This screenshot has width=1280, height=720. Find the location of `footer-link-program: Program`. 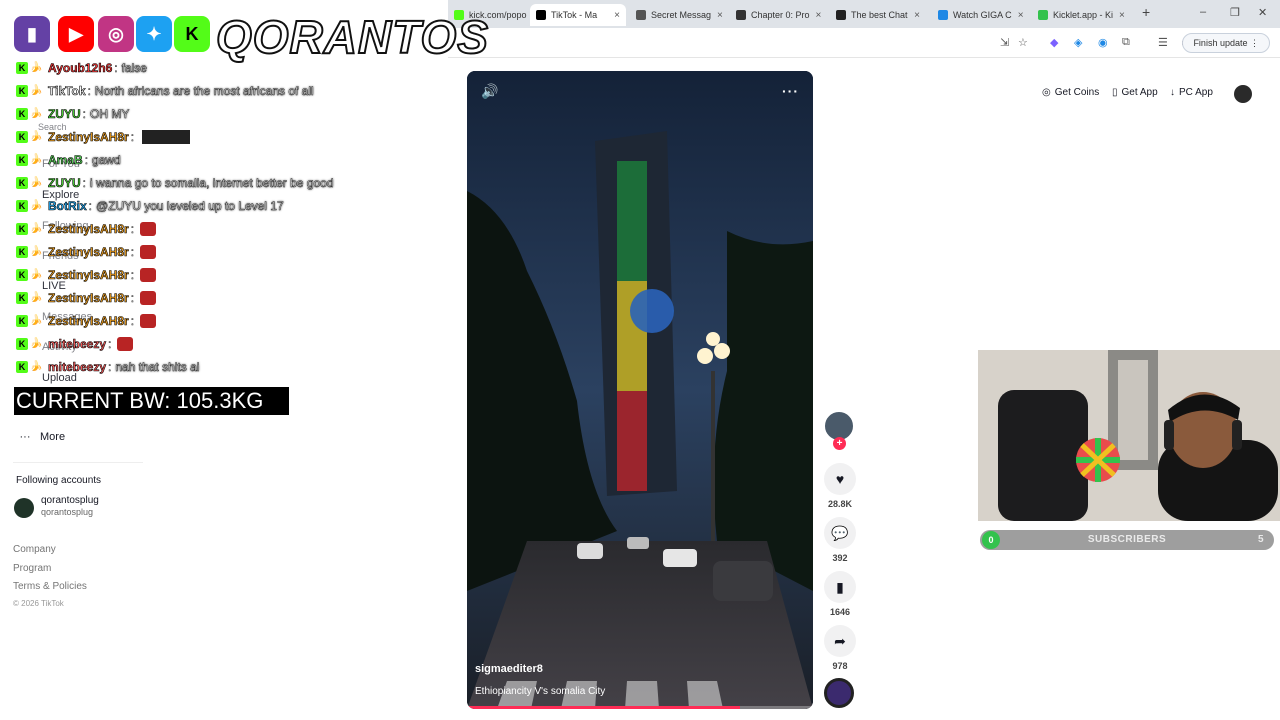

footer-link-program: Program is located at coordinates (32, 568).